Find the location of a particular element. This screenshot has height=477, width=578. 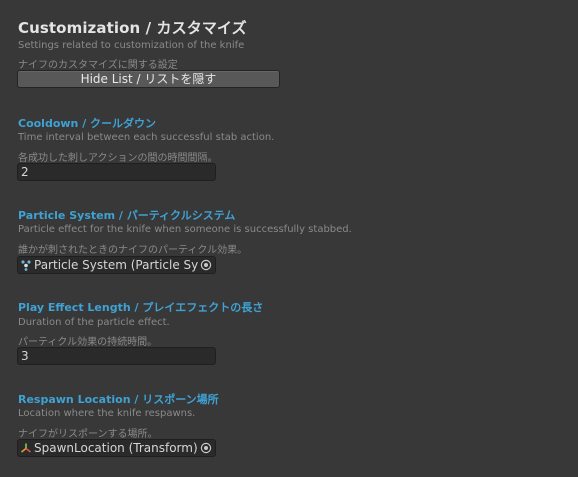

particle-system-description-ja: 誰かが刺されたときのナイフのパーティクル効果。 is located at coordinates (133, 250).